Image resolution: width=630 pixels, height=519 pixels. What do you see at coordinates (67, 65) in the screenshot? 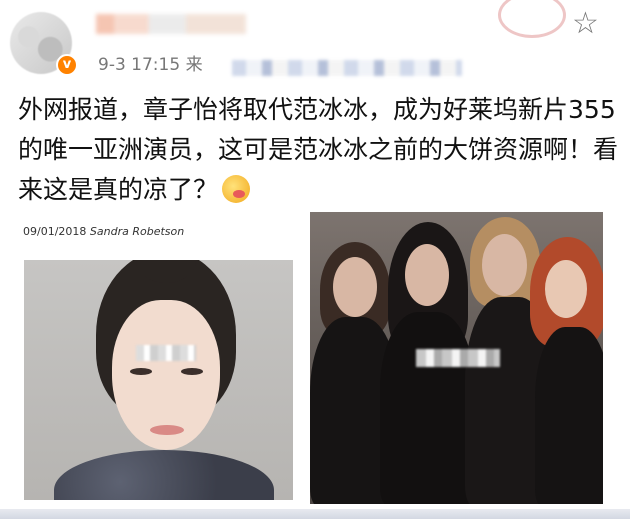
I see `verified-badge-icon: v` at bounding box center [67, 65].